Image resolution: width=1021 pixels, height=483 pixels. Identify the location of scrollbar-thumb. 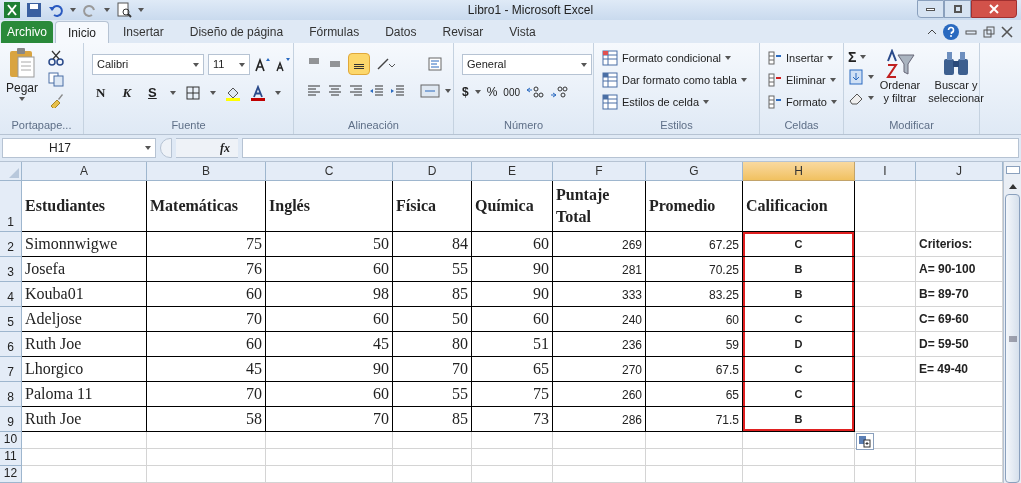
(1012, 338).